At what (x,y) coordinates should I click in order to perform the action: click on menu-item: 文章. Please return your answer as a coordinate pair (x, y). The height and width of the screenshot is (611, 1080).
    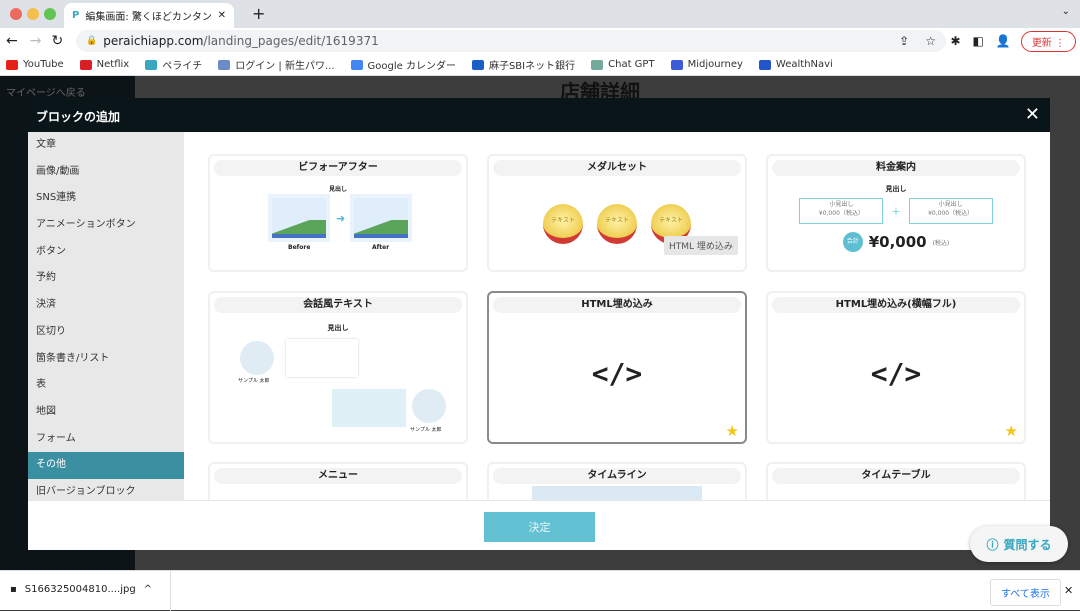
    Looking at the image, I should click on (106, 145).